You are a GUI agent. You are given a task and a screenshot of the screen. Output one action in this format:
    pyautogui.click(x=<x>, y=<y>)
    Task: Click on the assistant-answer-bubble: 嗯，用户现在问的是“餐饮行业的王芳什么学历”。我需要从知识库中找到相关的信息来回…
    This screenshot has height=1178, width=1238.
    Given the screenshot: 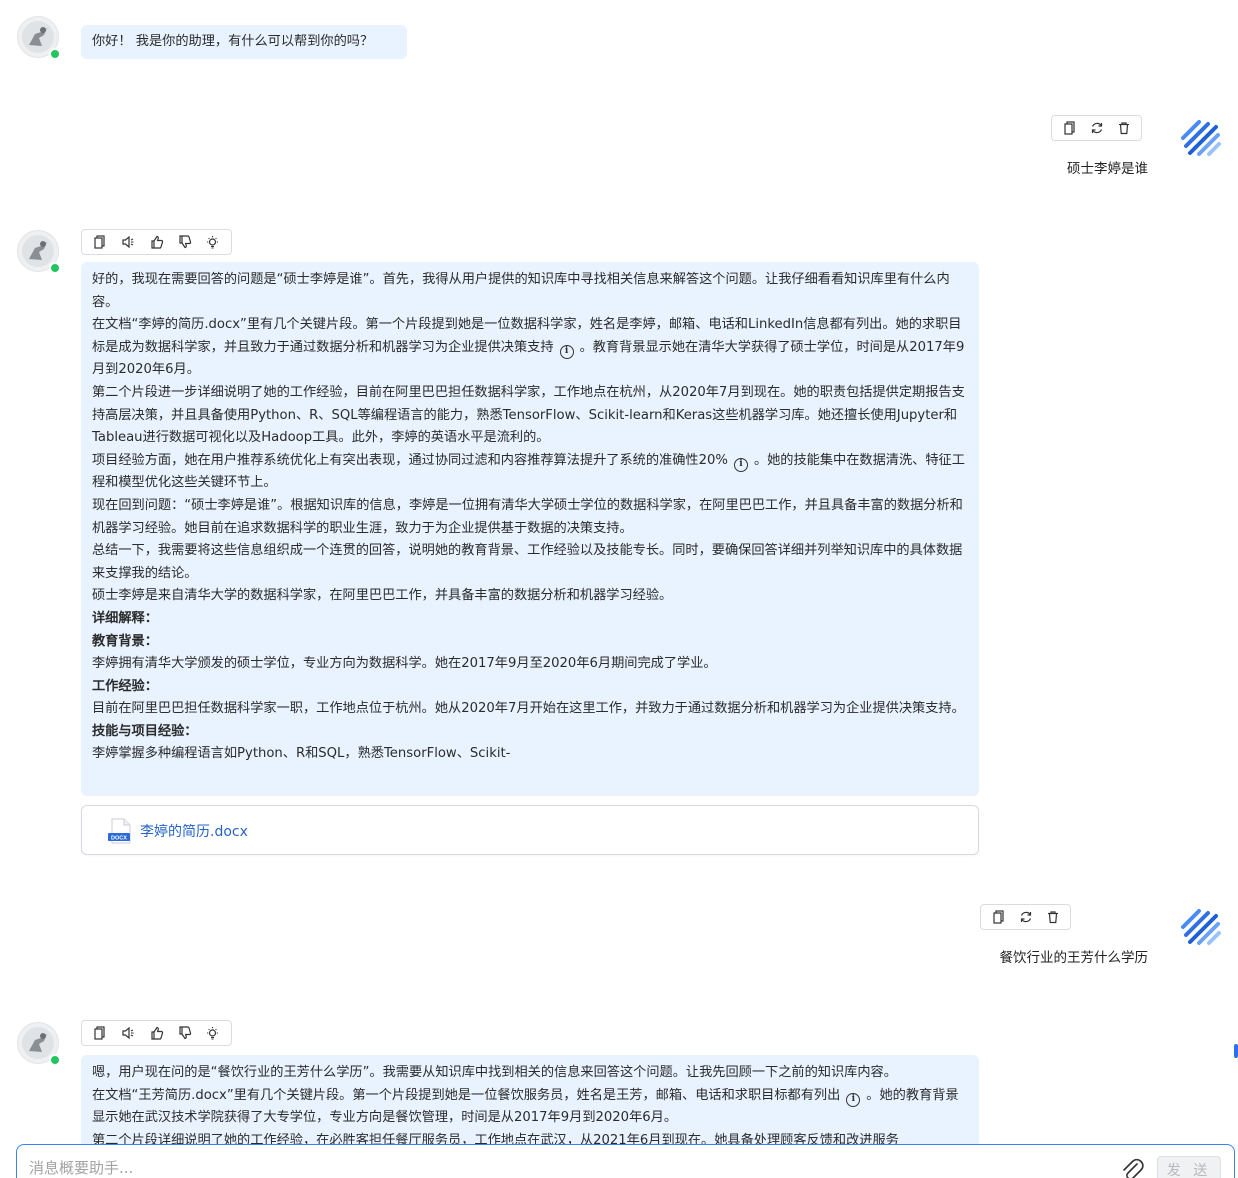 What is the action you would take?
    pyautogui.click(x=530, y=1100)
    